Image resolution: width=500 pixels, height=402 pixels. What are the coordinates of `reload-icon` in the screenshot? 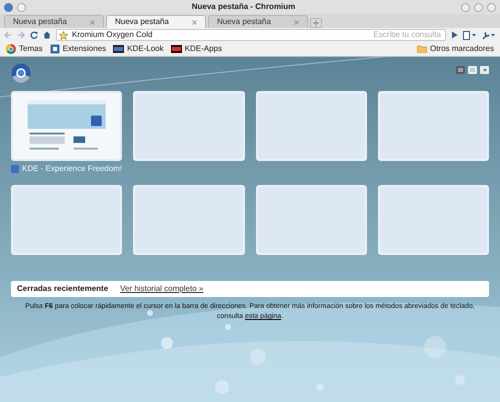 It's located at (34, 35).